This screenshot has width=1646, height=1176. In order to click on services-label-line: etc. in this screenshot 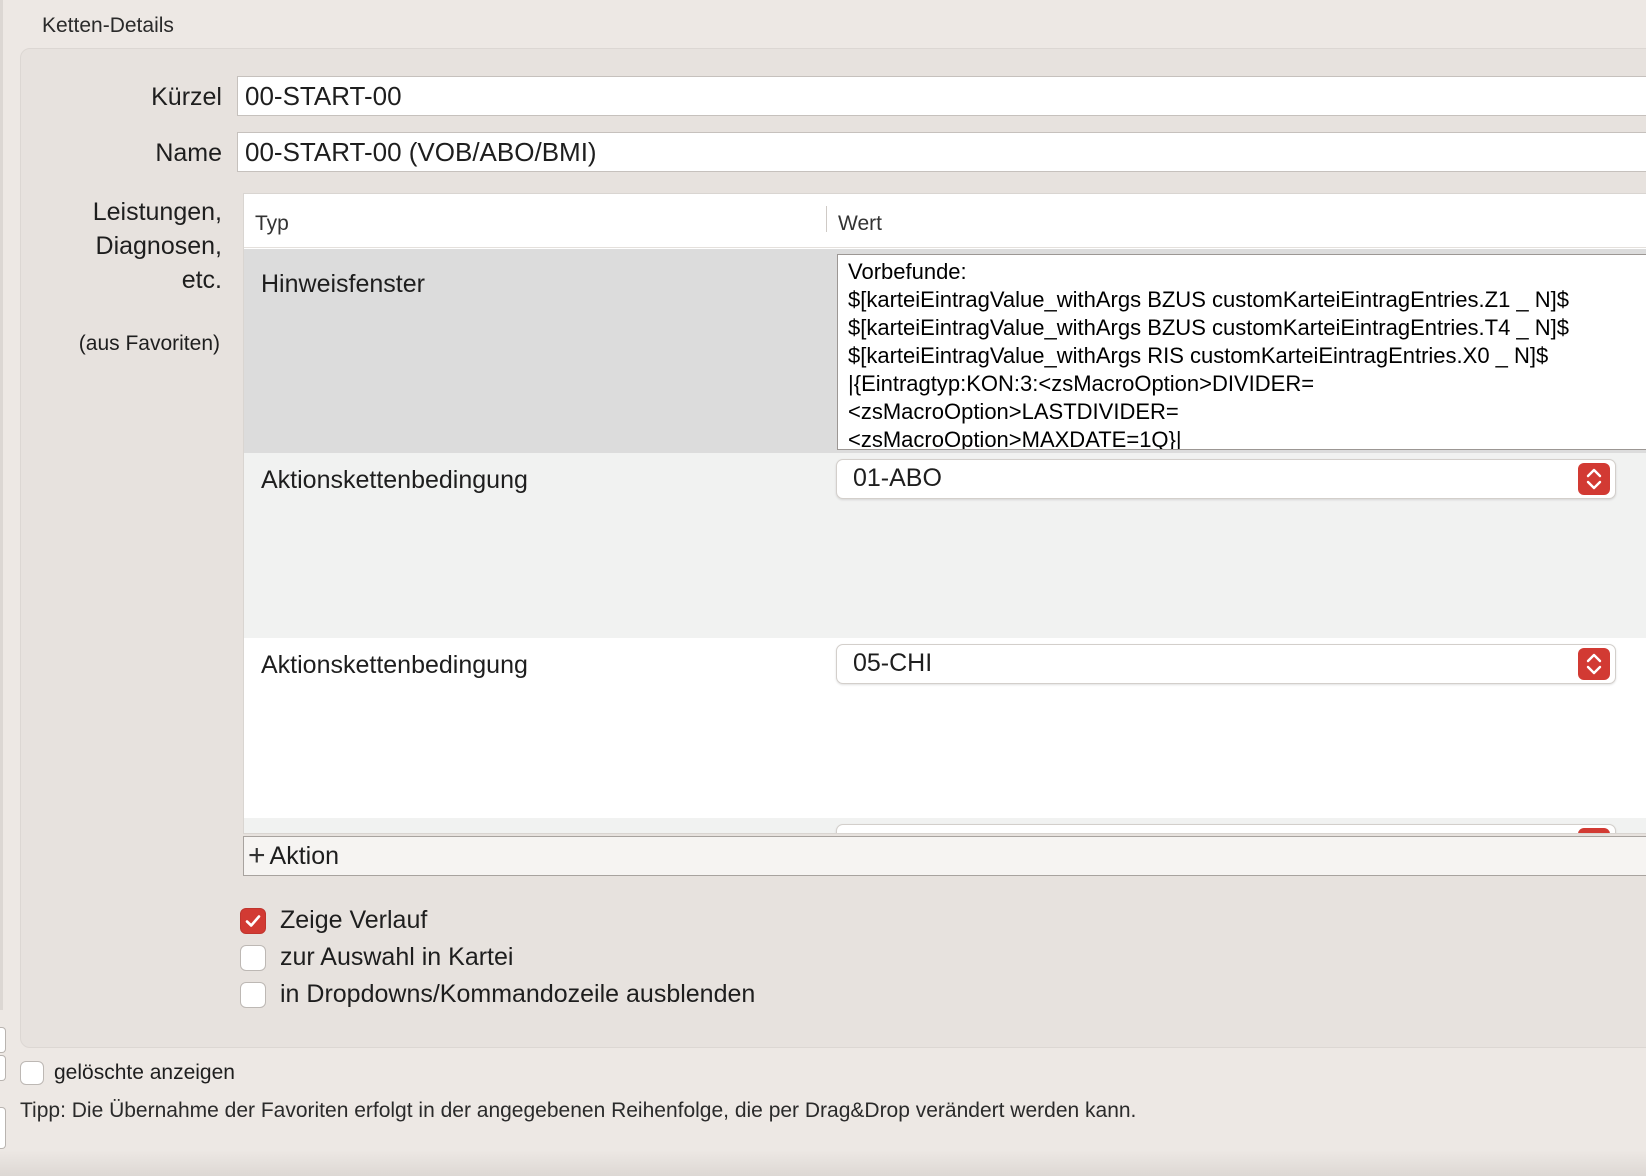, I will do `click(201, 280)`.